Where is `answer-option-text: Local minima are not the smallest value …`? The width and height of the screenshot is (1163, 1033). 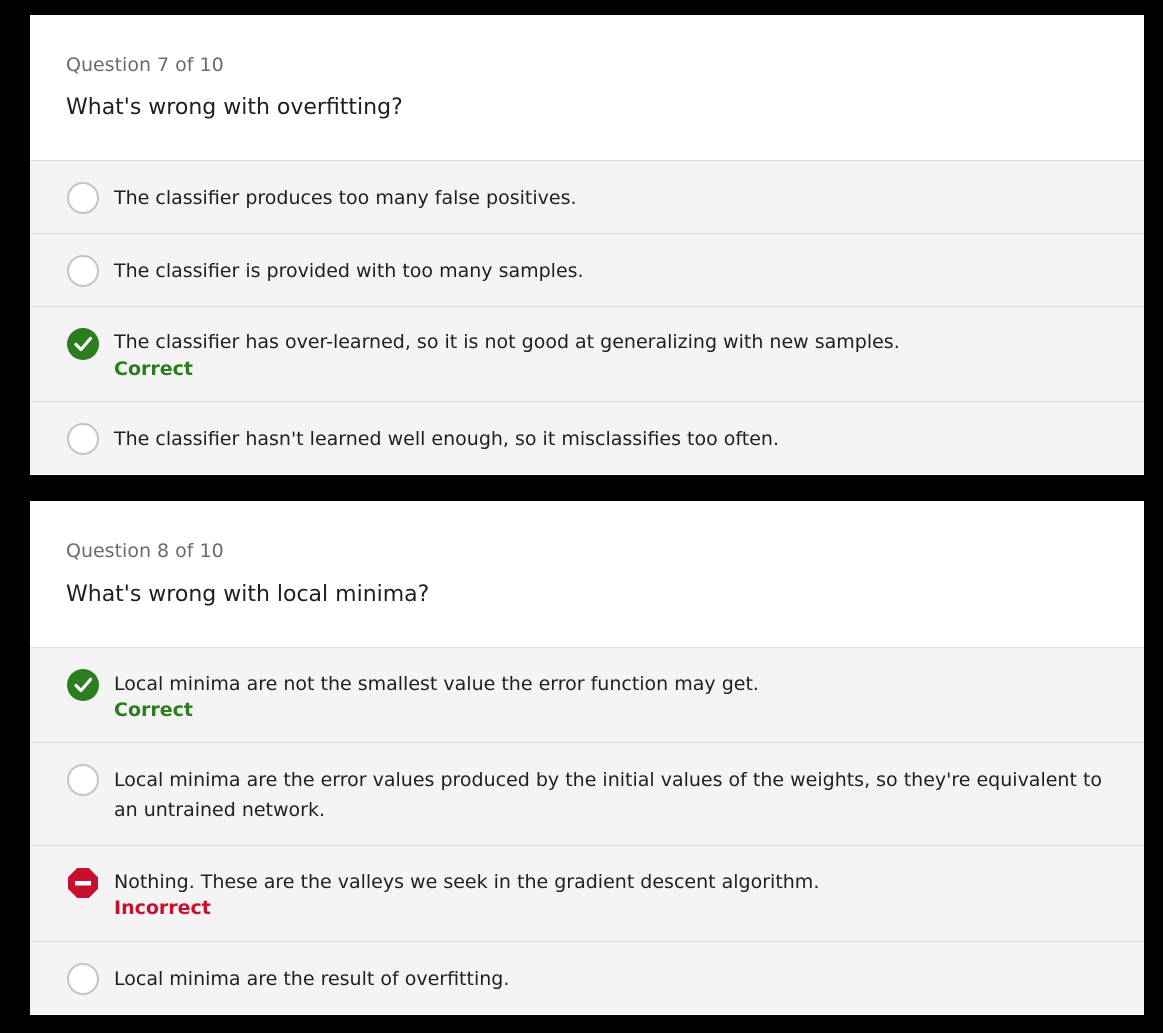 answer-option-text: Local minima are not the smallest value … is located at coordinates (436, 684).